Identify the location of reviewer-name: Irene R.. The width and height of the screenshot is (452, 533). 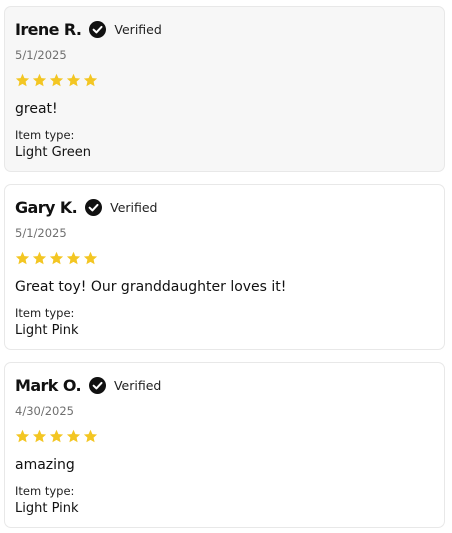
(48, 29).